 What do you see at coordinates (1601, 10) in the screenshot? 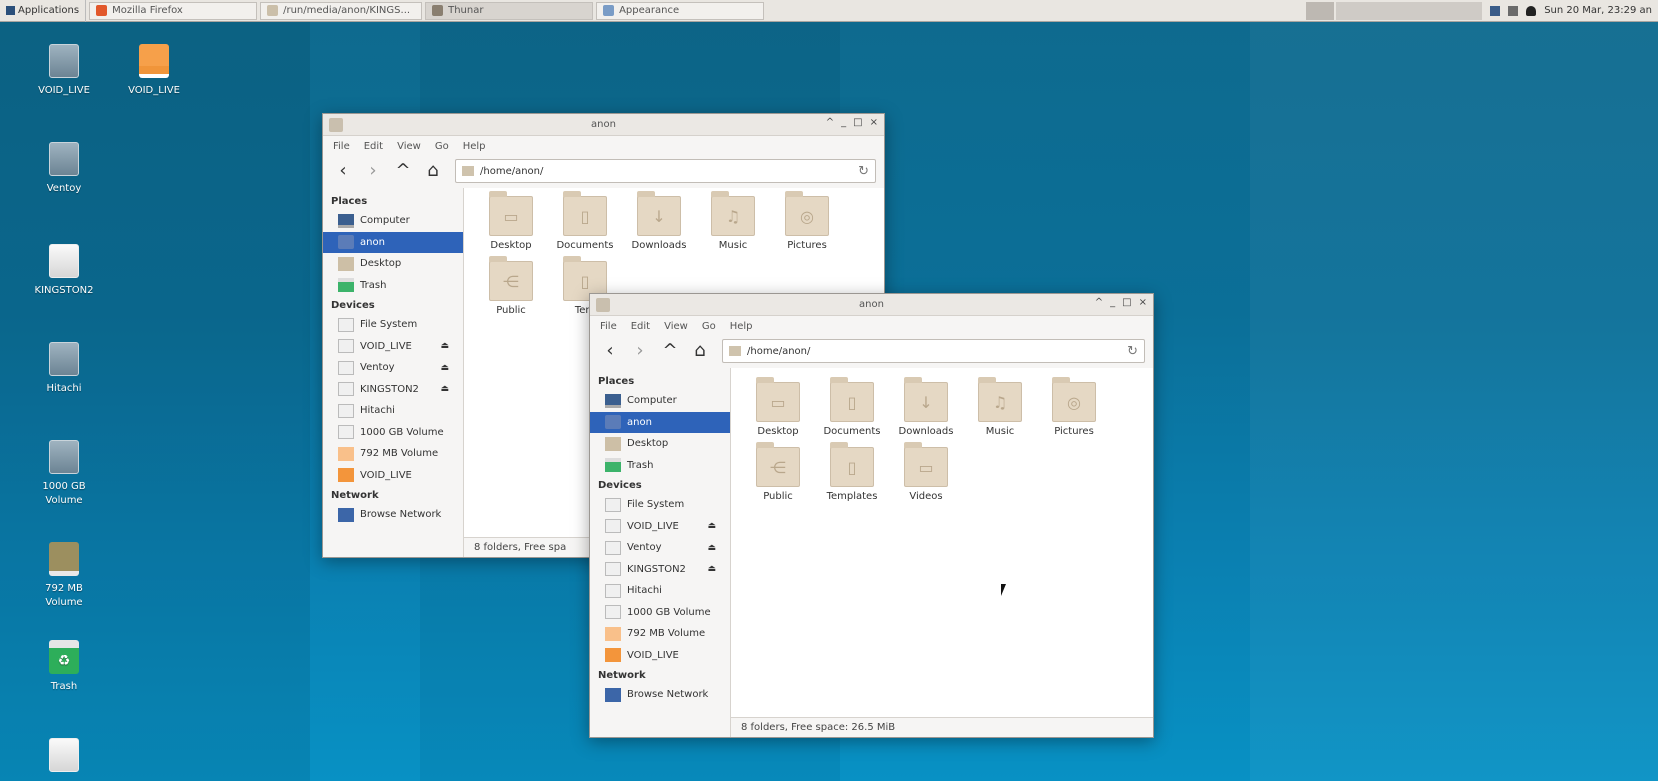
I see `panel-clock: Sun 20 Mar, 23:29 an` at bounding box center [1601, 10].